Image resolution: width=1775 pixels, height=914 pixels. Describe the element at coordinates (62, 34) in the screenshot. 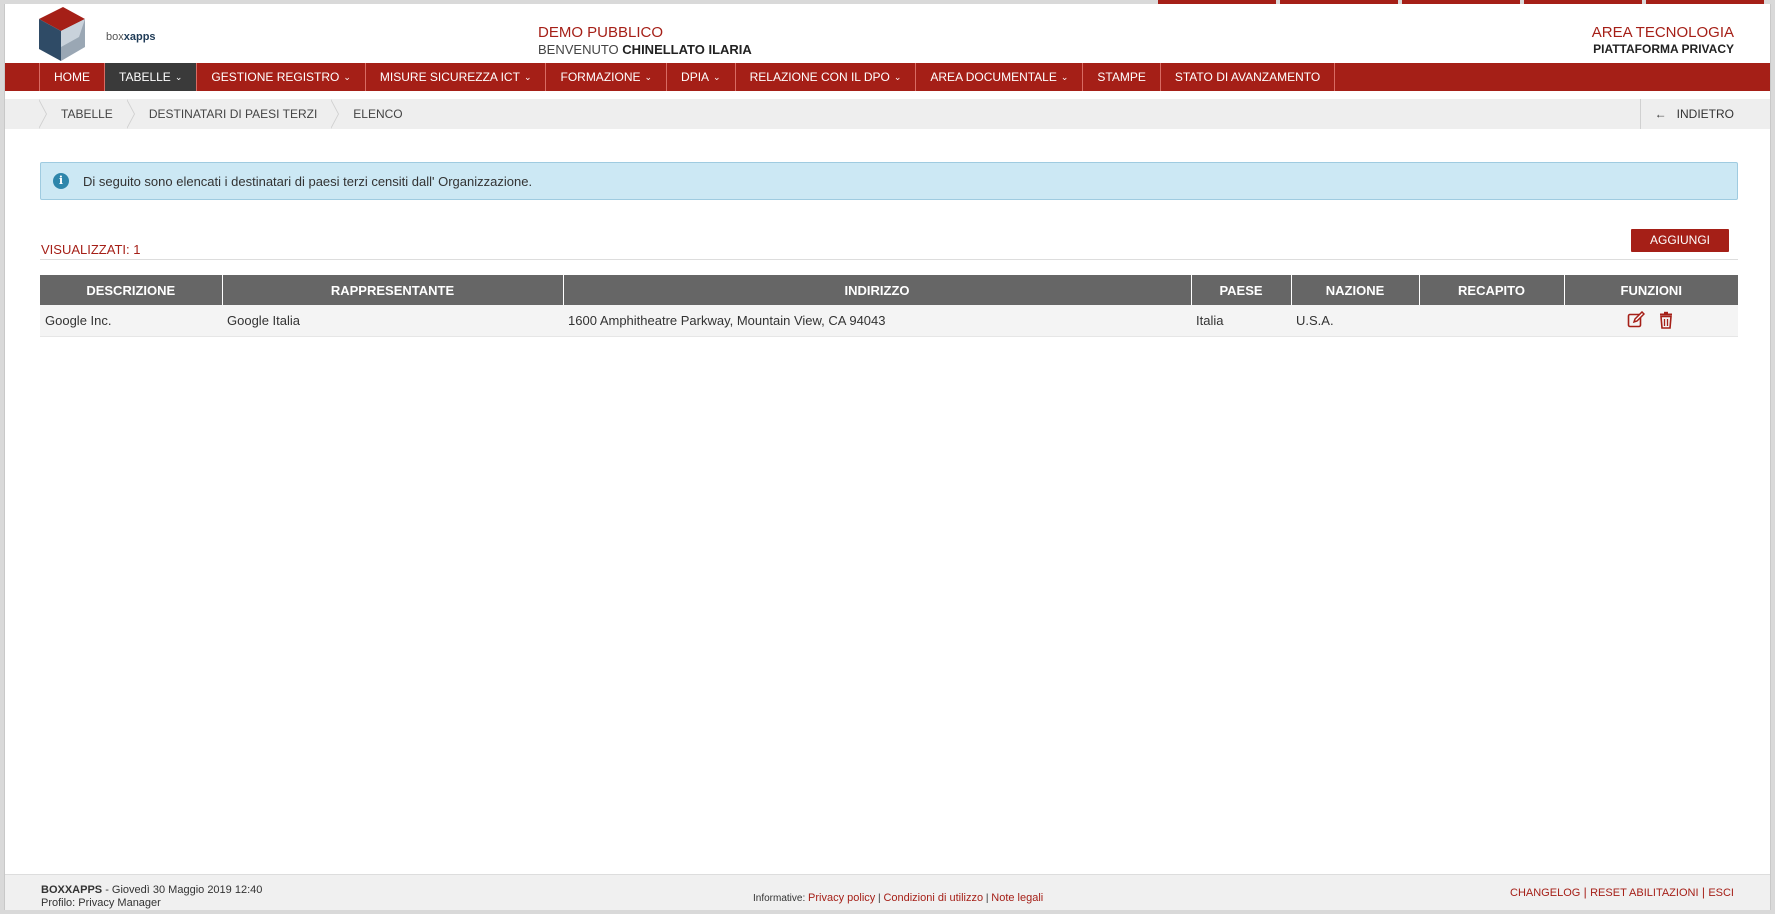

I see `logo-cube-icon` at that location.